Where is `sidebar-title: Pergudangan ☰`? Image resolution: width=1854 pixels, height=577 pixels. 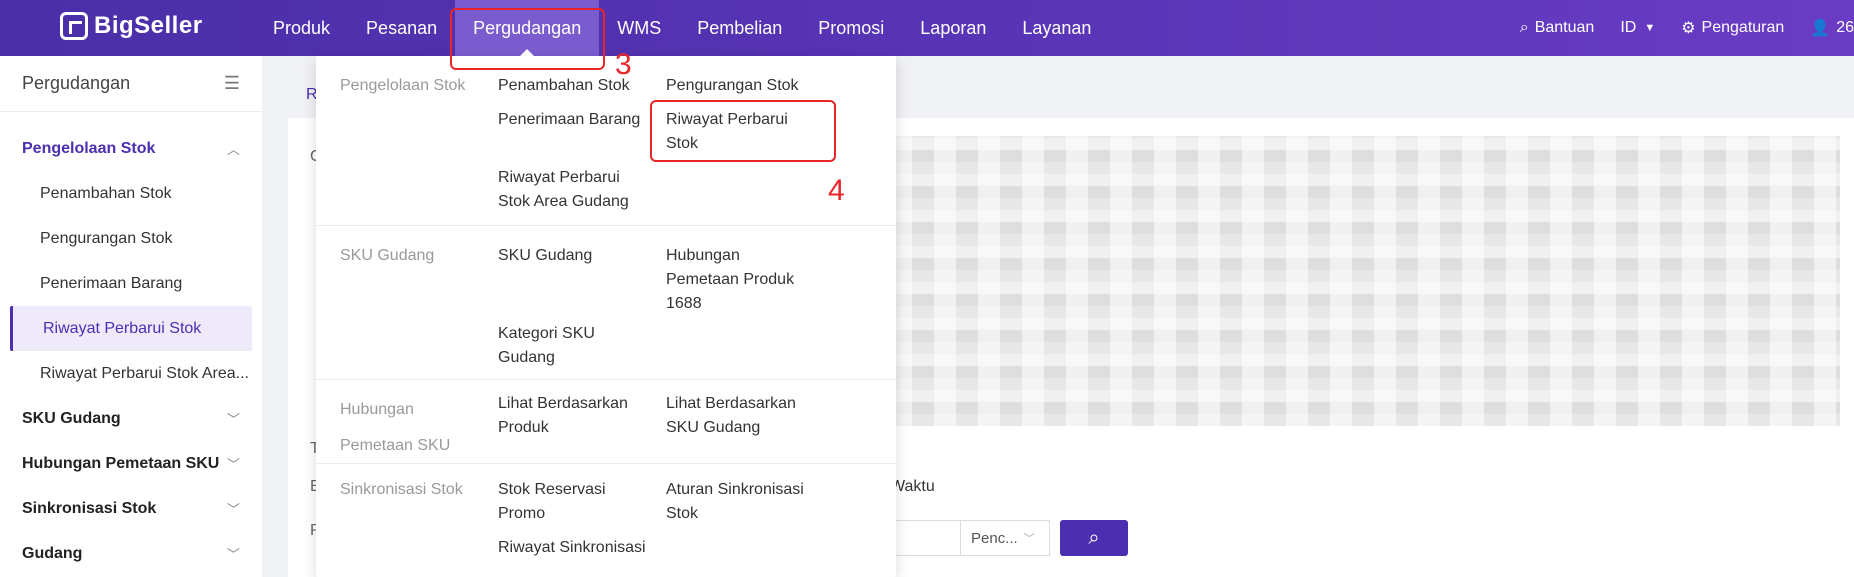
sidebar-title: Pergudangan ☰ is located at coordinates (131, 84).